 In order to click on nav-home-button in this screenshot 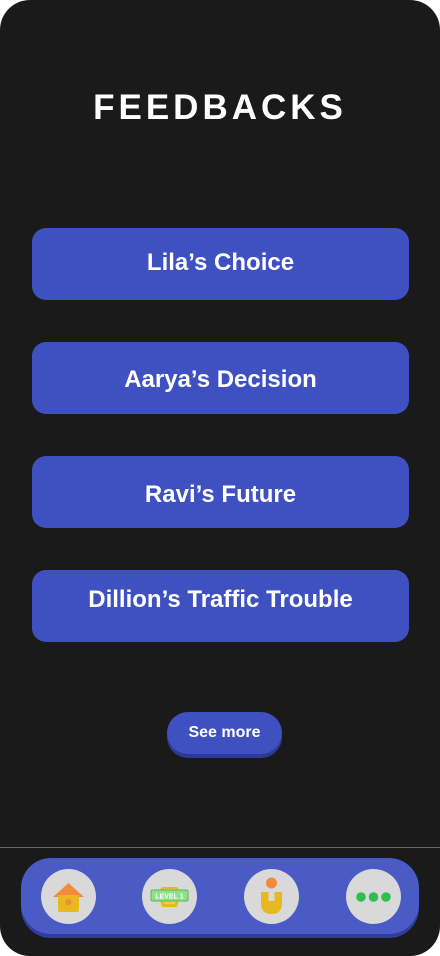, I will do `click(68, 896)`.